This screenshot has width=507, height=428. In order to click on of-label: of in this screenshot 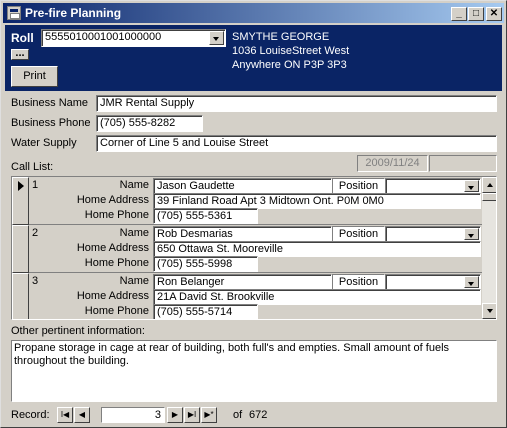, I will do `click(238, 415)`.